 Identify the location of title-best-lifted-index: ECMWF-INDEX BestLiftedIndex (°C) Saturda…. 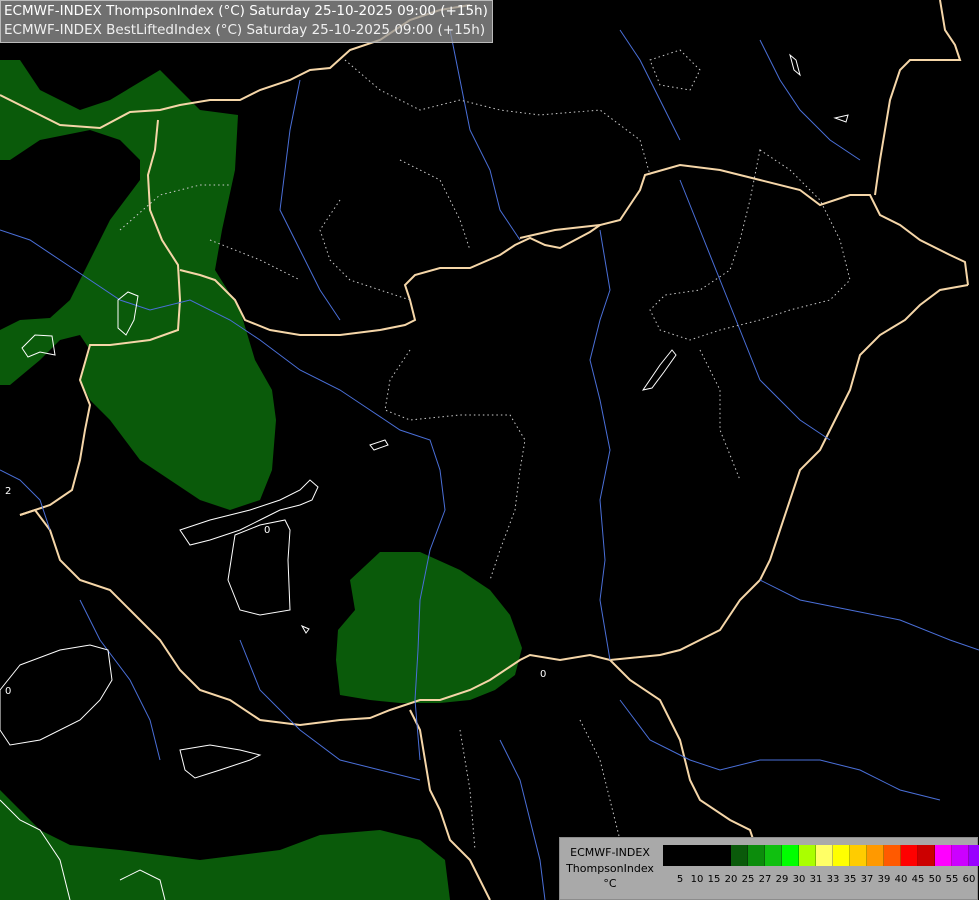
(245, 30).